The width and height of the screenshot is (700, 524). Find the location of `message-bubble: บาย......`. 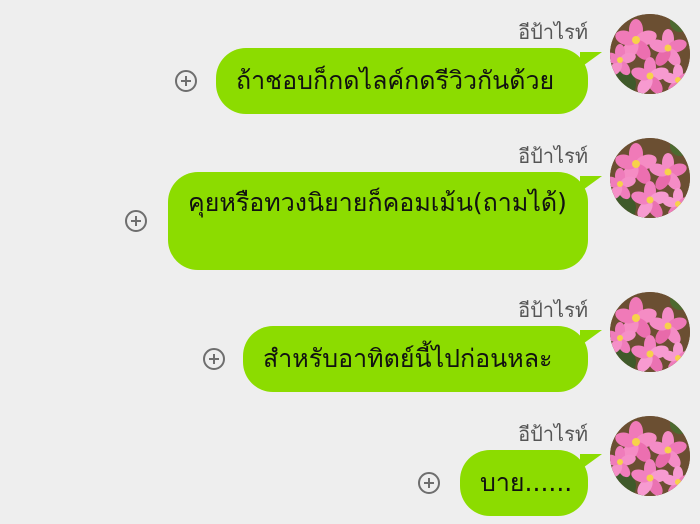

message-bubble: บาย...... is located at coordinates (531, 483).